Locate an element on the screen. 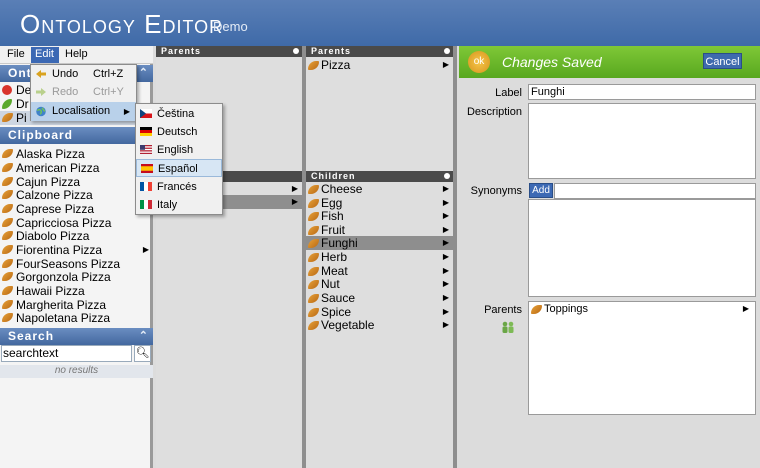 This screenshot has width=760, height=468. child-item: Nut ▶ is located at coordinates (379, 284).